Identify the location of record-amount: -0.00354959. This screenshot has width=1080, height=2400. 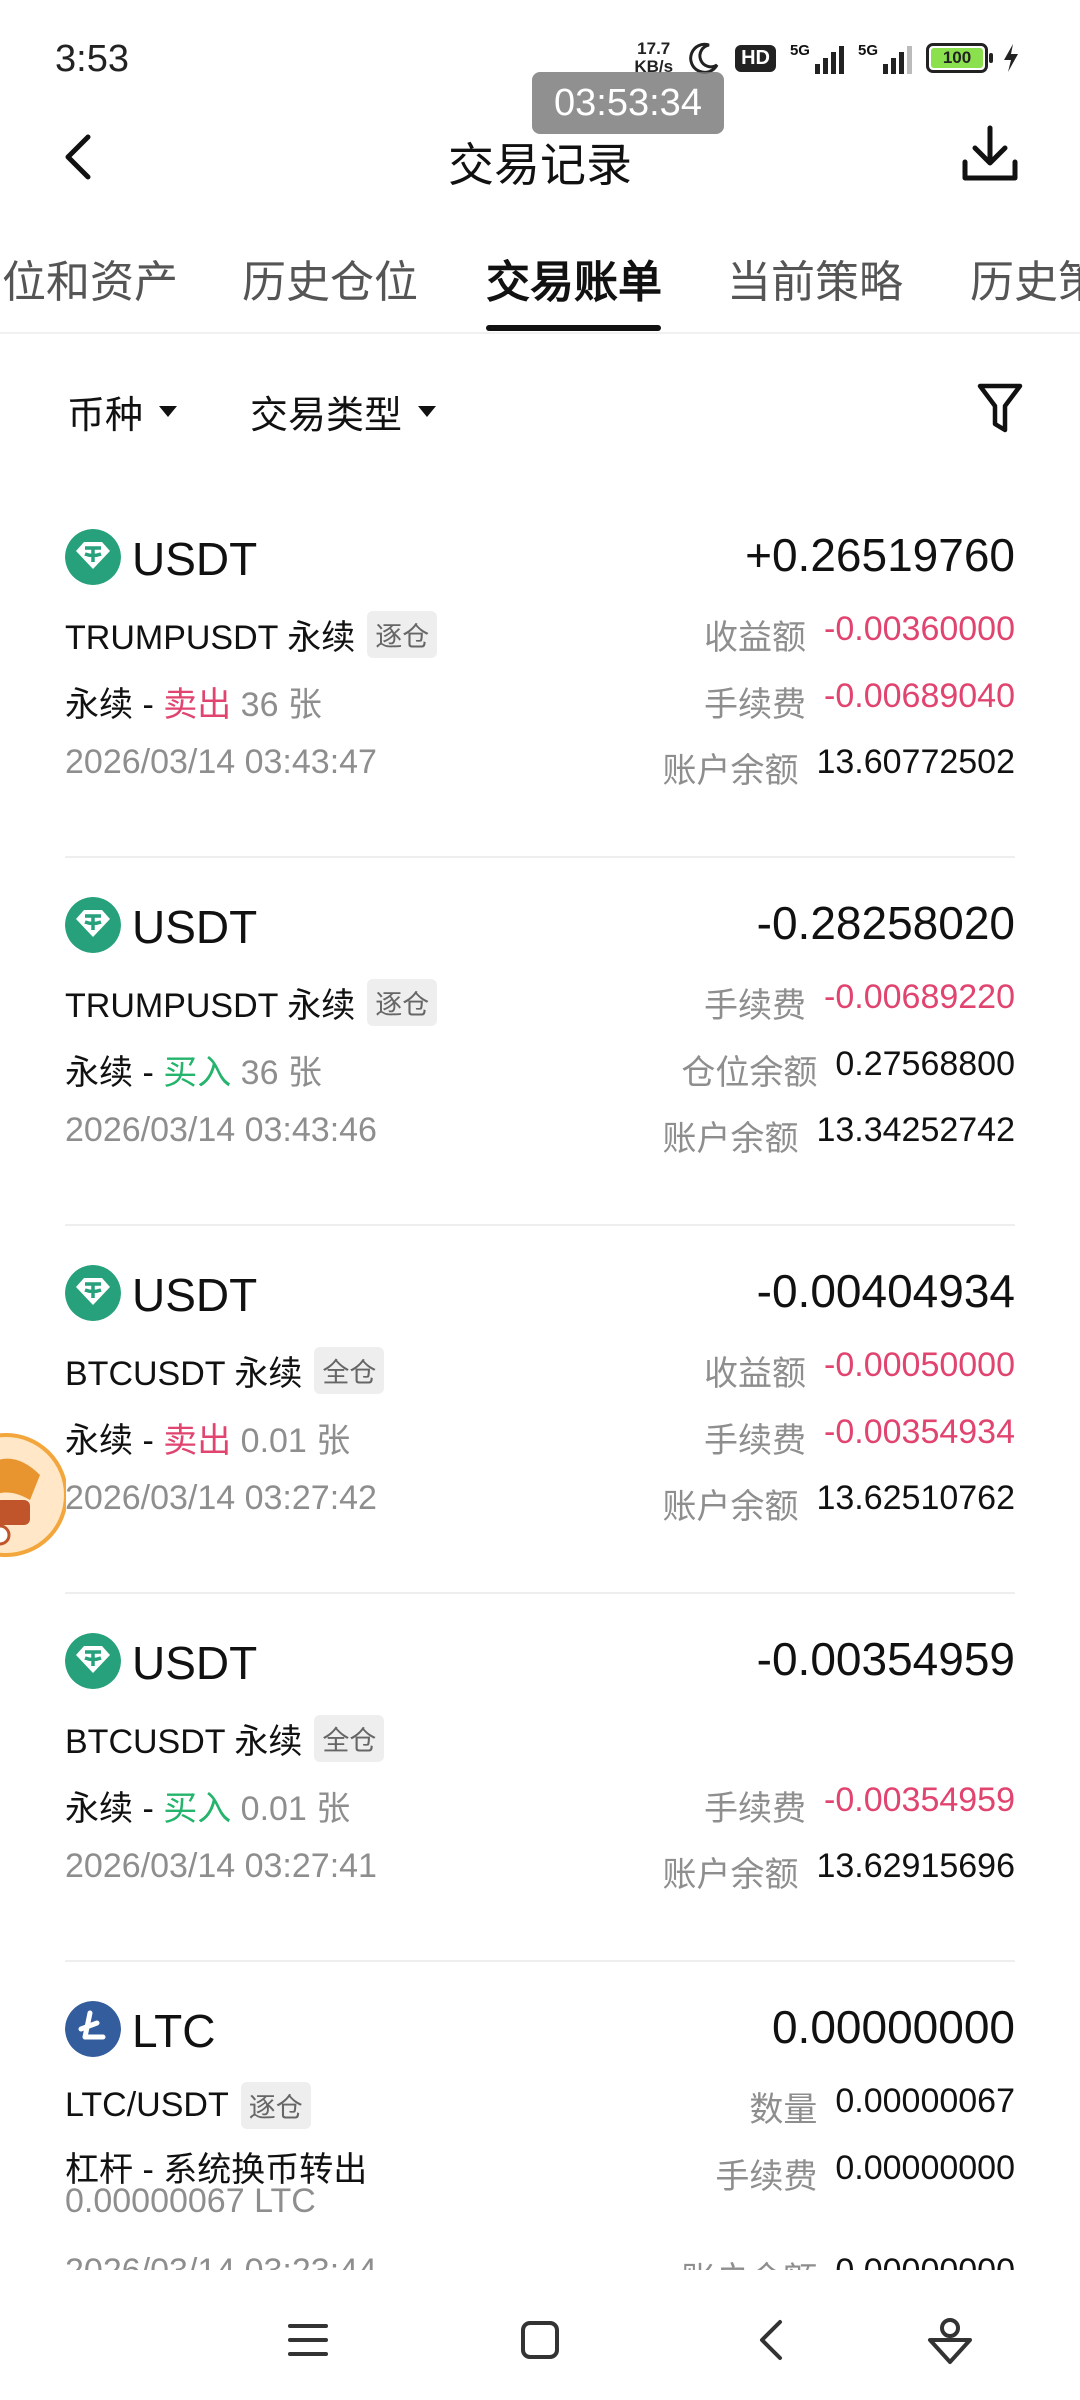
(885, 1659).